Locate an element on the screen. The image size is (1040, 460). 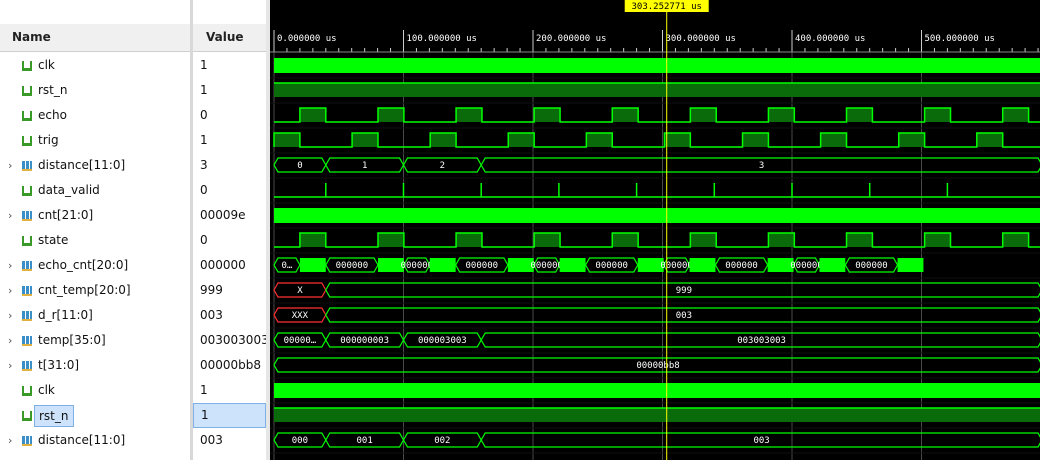
signal-row-echo: echo is located at coordinates (95, 115).